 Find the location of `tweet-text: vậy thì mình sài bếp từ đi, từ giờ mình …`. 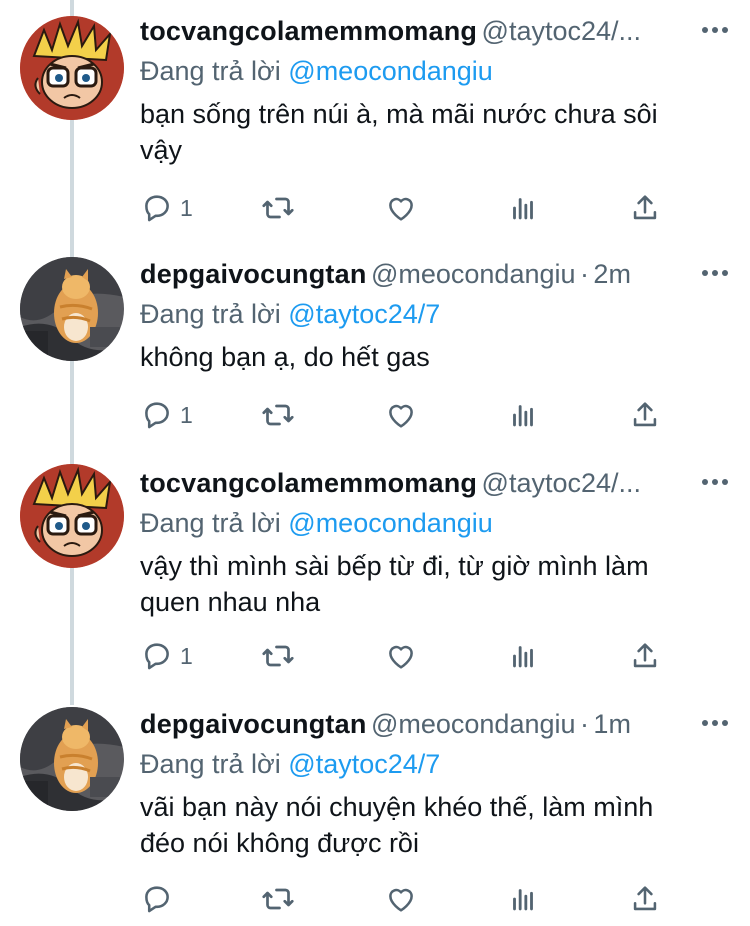

tweet-text: vậy thì mình sài bếp từ đi, từ giờ mình … is located at coordinates (425, 584).